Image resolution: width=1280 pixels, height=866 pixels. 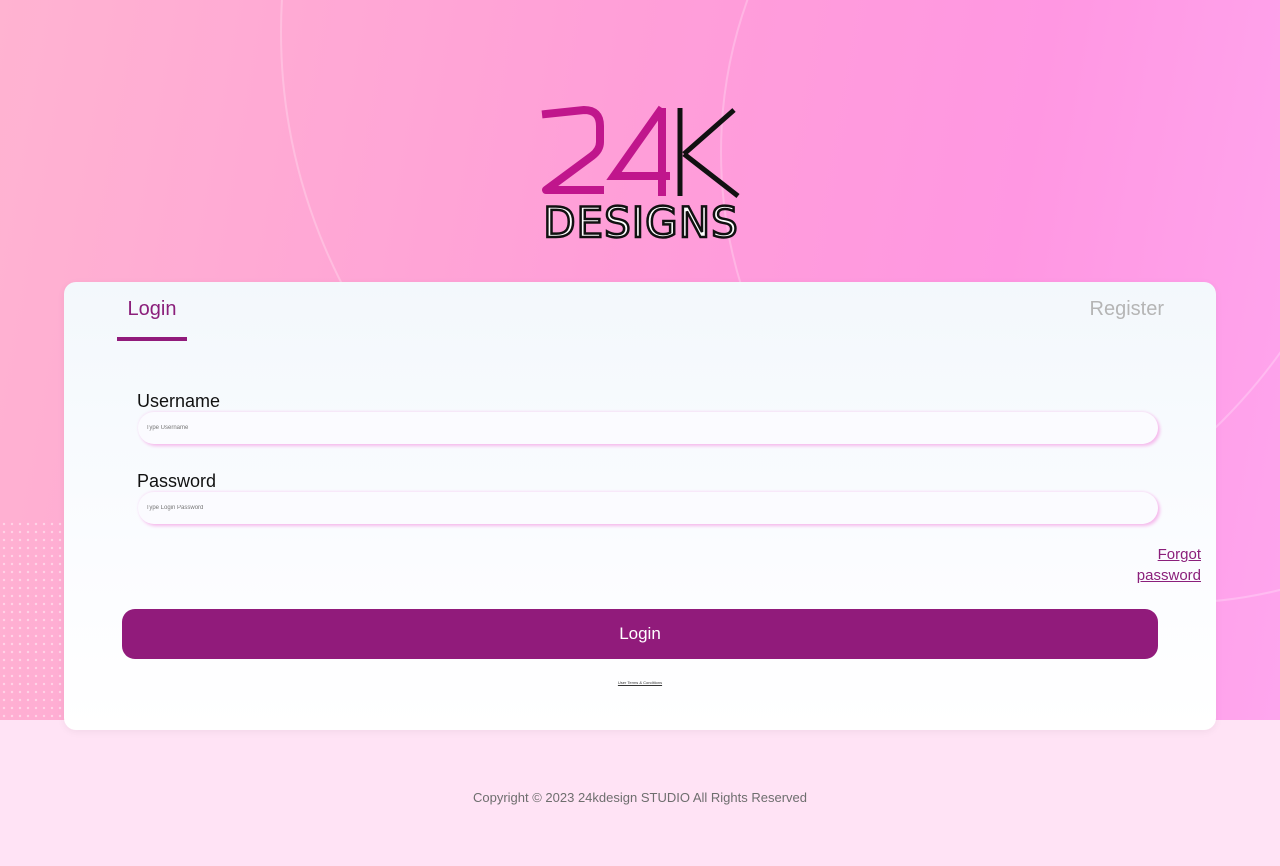 I want to click on logo-letter-k, so click(x=708, y=153).